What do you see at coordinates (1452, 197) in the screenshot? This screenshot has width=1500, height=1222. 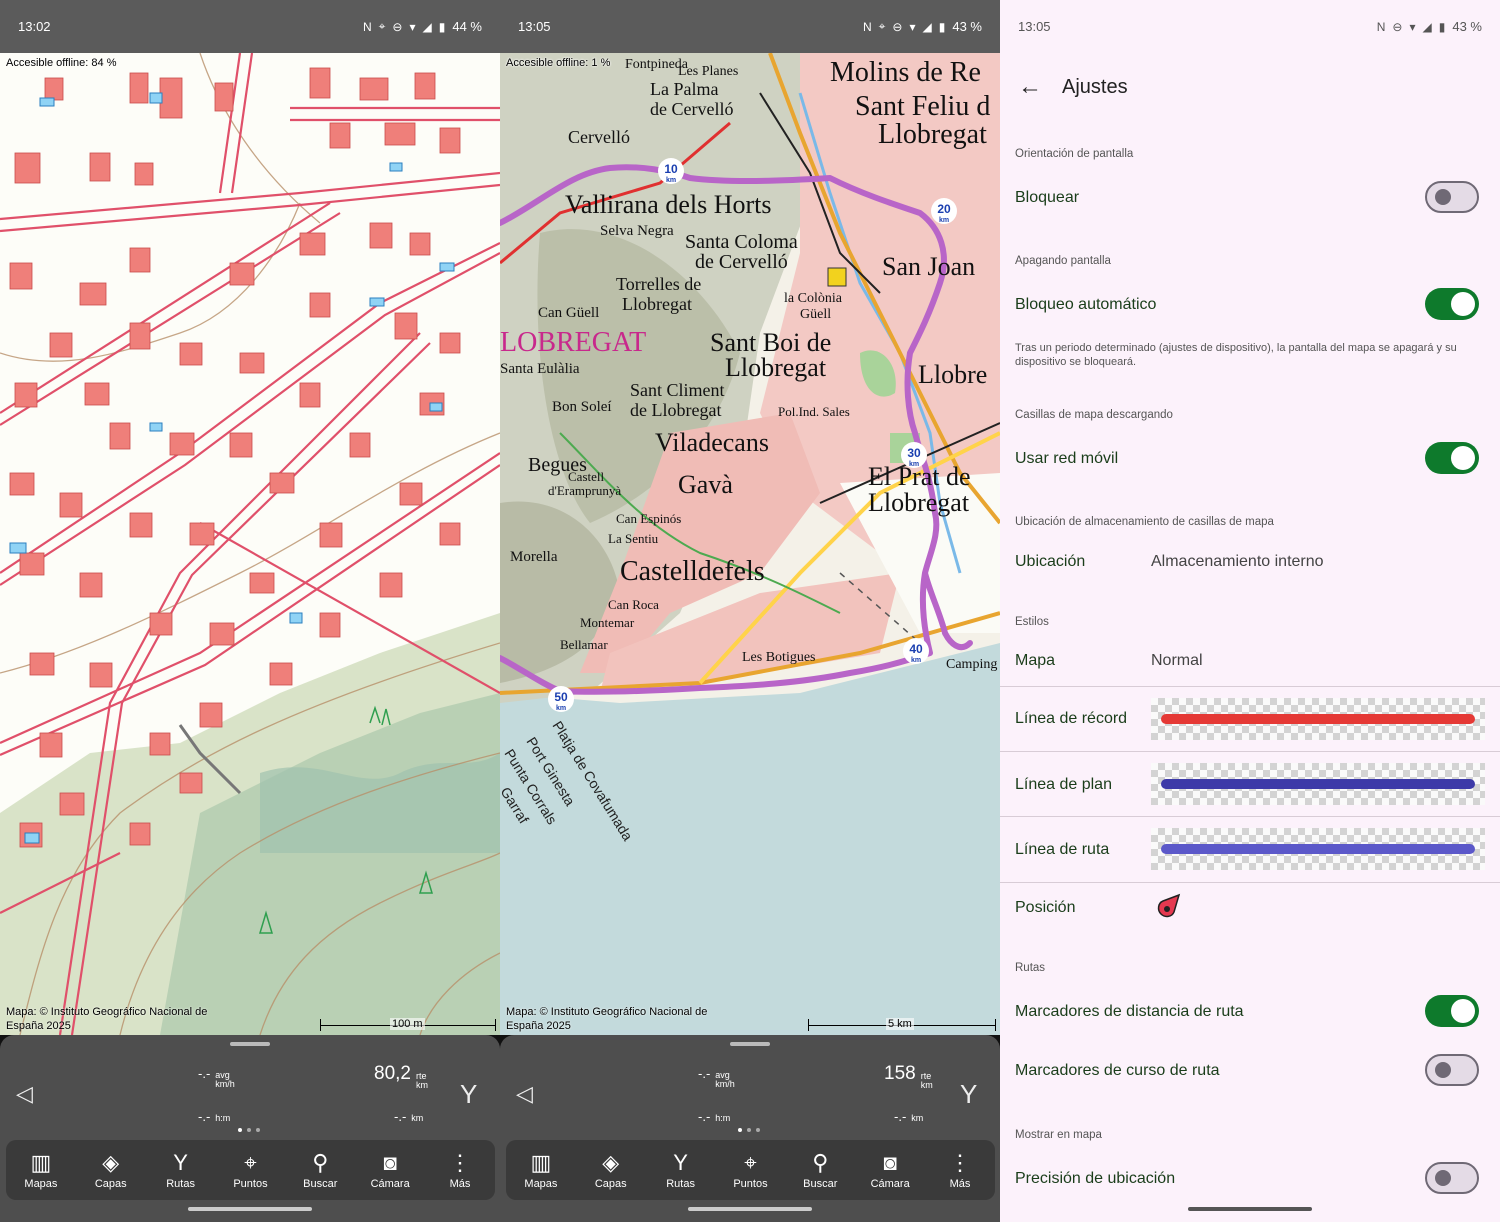 I see `toggle-lock` at bounding box center [1452, 197].